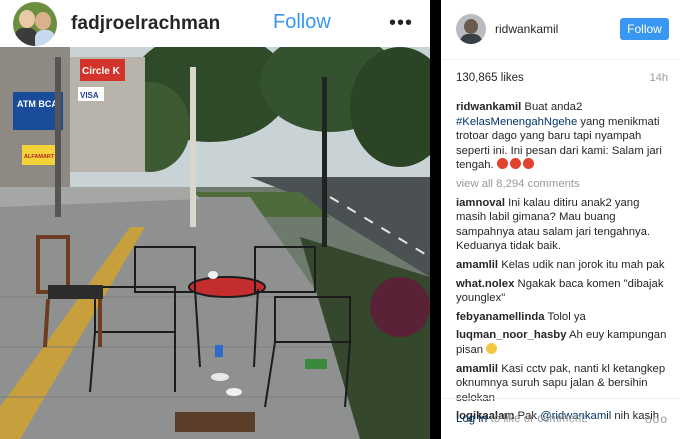 This screenshot has height=439, width=680. What do you see at coordinates (526, 29) in the screenshot?
I see `detail-author-username: ridwankamil` at bounding box center [526, 29].